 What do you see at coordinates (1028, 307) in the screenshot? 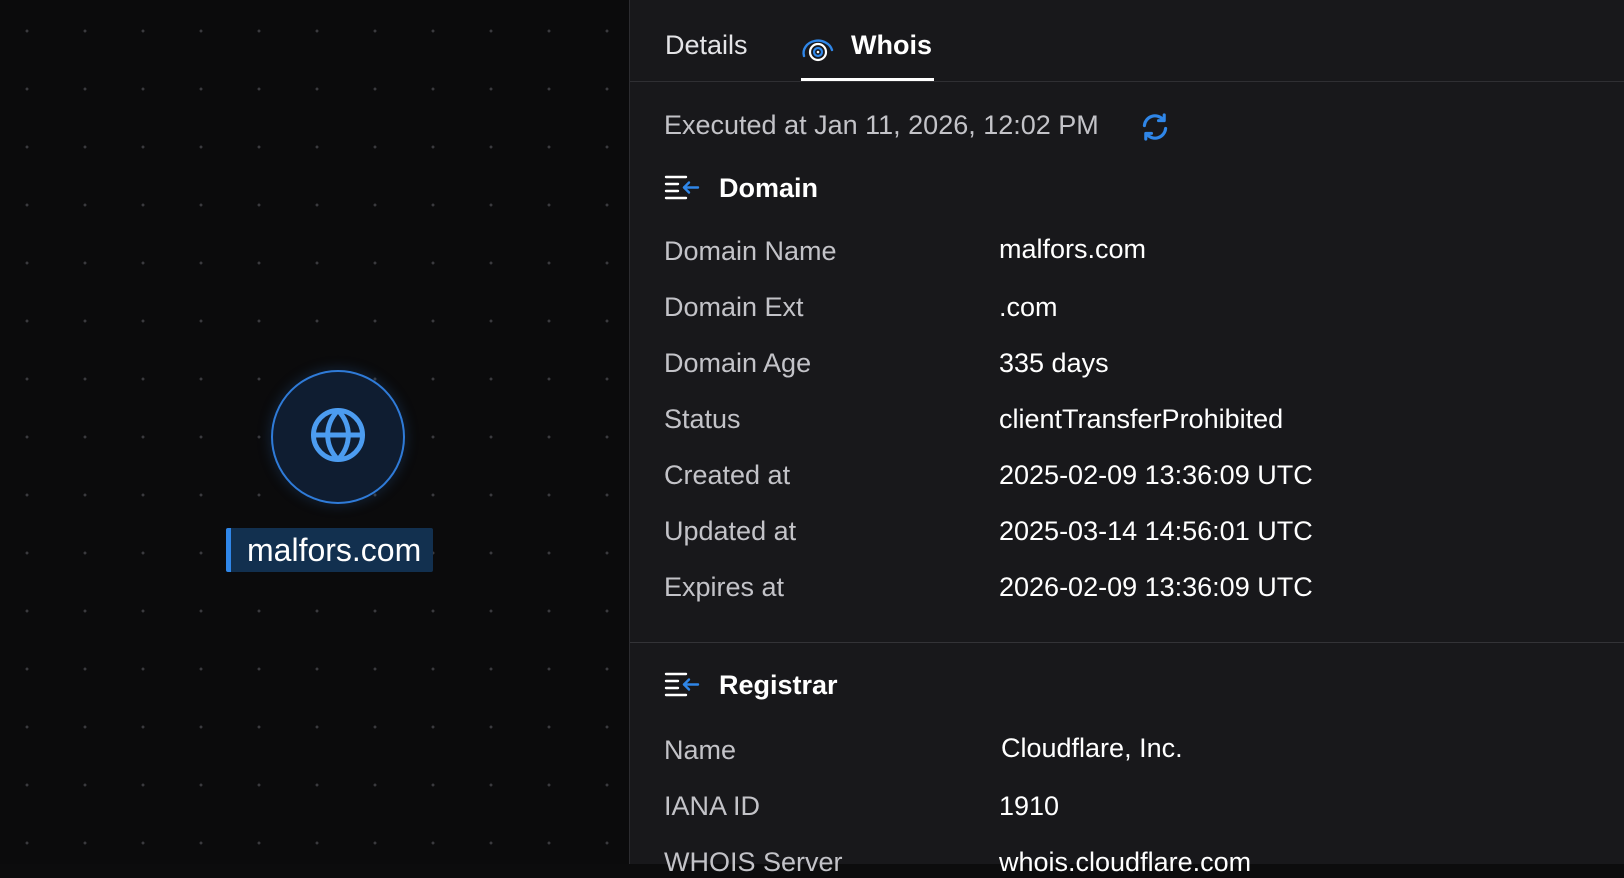
I see `row-value-domain-ext: .com` at bounding box center [1028, 307].